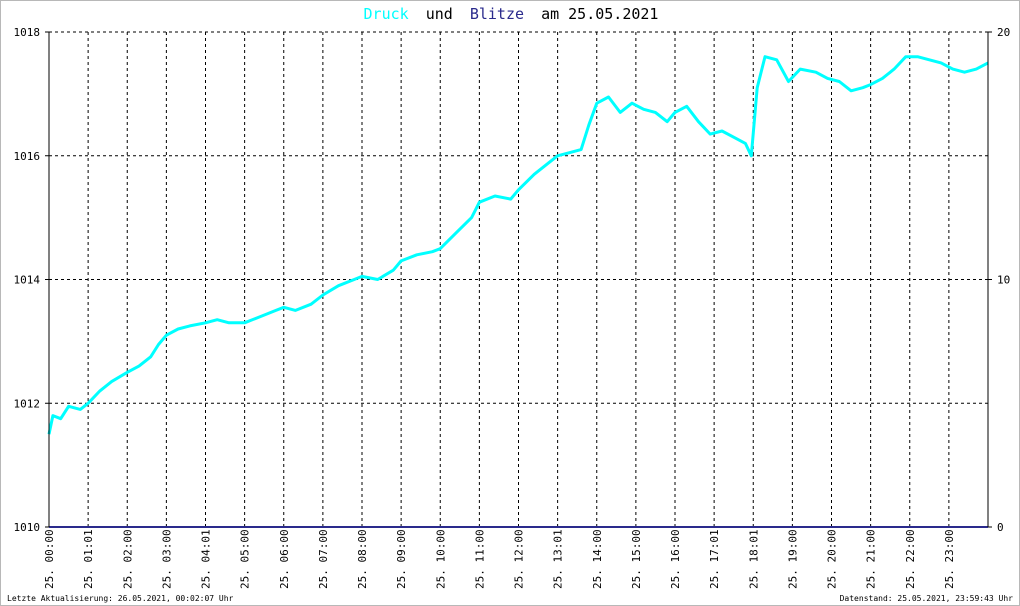  Describe the element at coordinates (832, 559) in the screenshot. I see `x-tick-label: 25. 20:00` at that location.